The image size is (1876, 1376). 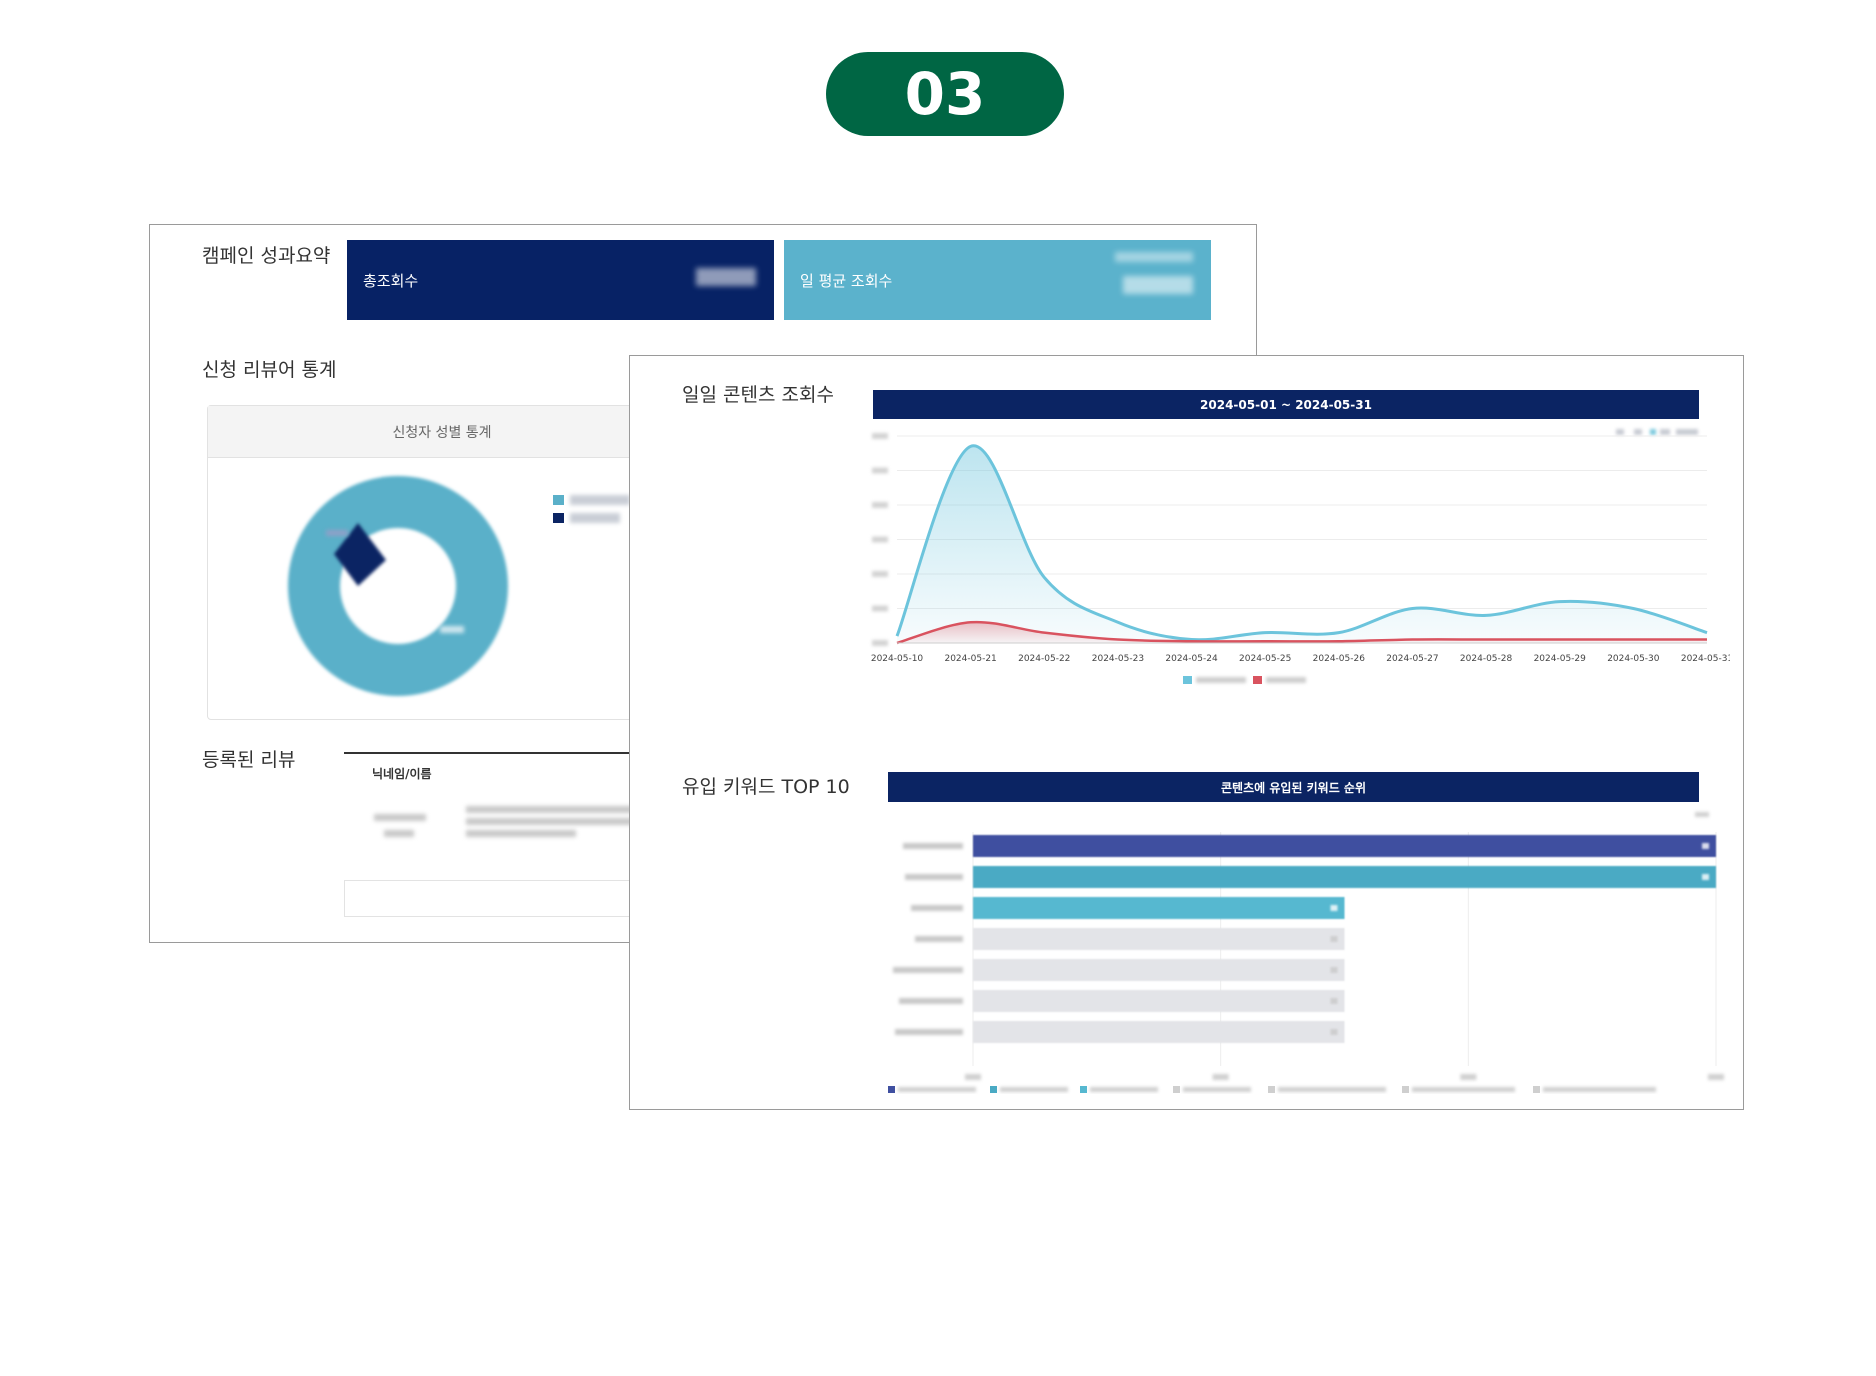 I want to click on review-name-redacted, so click(x=399, y=833).